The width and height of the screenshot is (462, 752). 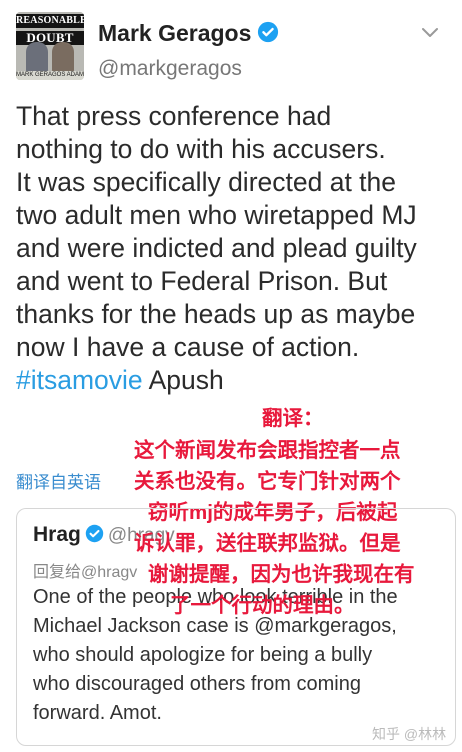 What do you see at coordinates (267, 481) in the screenshot?
I see `overlay-line: 关系也没有。它专门针对两个` at bounding box center [267, 481].